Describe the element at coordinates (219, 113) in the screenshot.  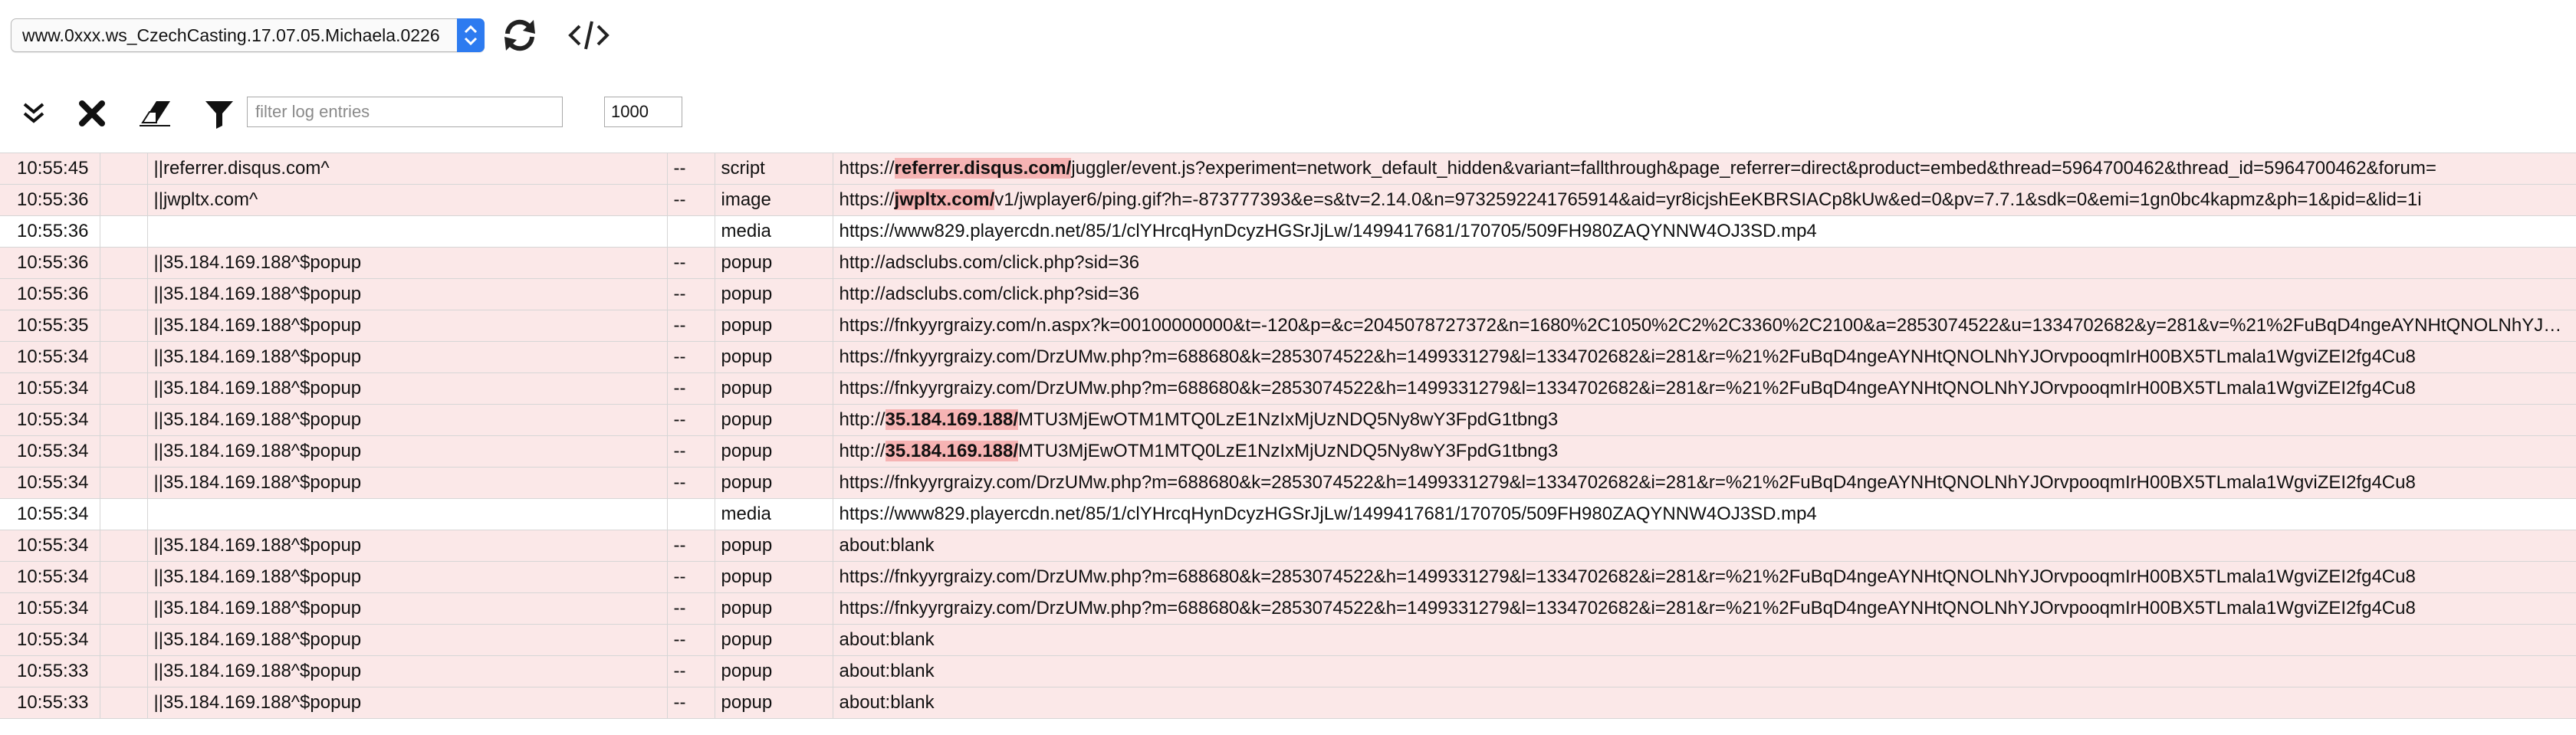
I see `filter-icon` at that location.